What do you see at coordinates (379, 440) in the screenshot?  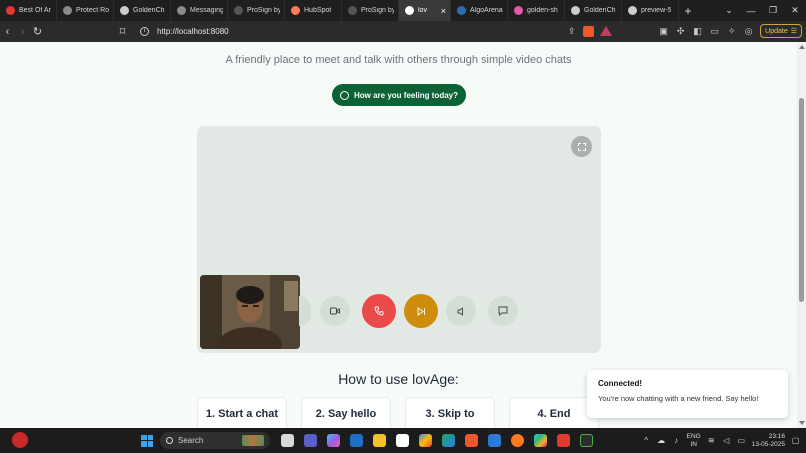 I see `file-explorer-icon` at bounding box center [379, 440].